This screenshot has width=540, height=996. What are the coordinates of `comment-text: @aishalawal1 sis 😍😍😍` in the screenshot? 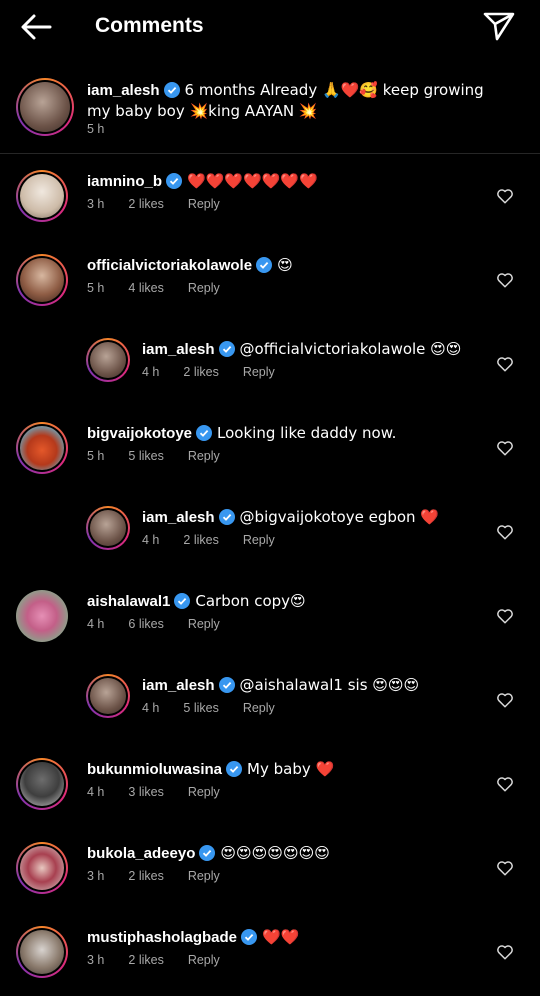 It's located at (329, 685).